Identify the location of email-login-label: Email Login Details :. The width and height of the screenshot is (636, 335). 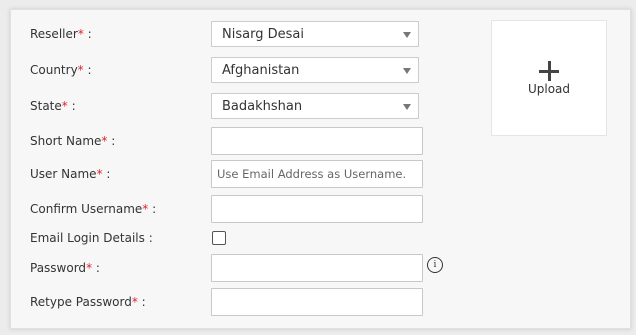
(91, 238).